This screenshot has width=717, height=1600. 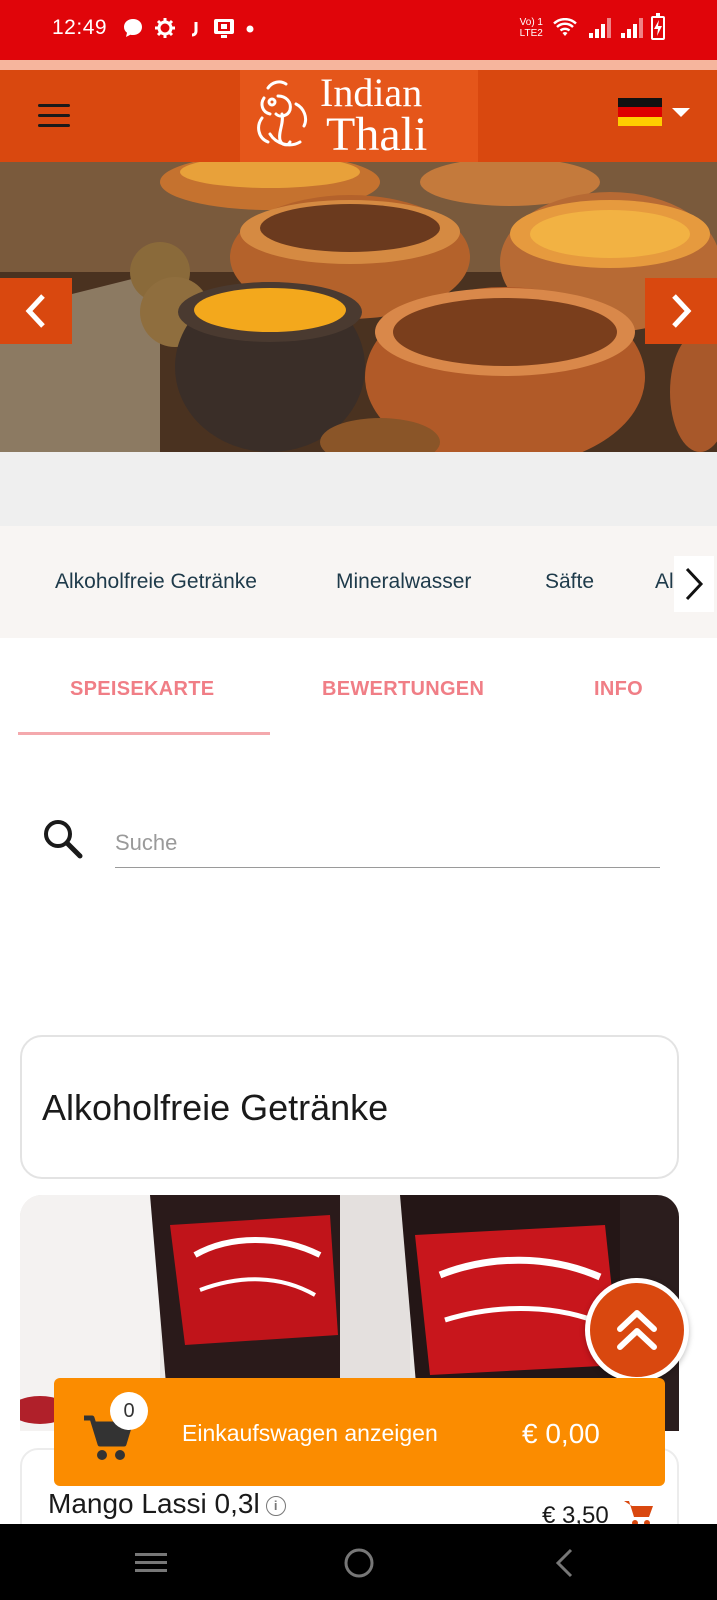 I want to click on cast-icon, so click(x=224, y=28).